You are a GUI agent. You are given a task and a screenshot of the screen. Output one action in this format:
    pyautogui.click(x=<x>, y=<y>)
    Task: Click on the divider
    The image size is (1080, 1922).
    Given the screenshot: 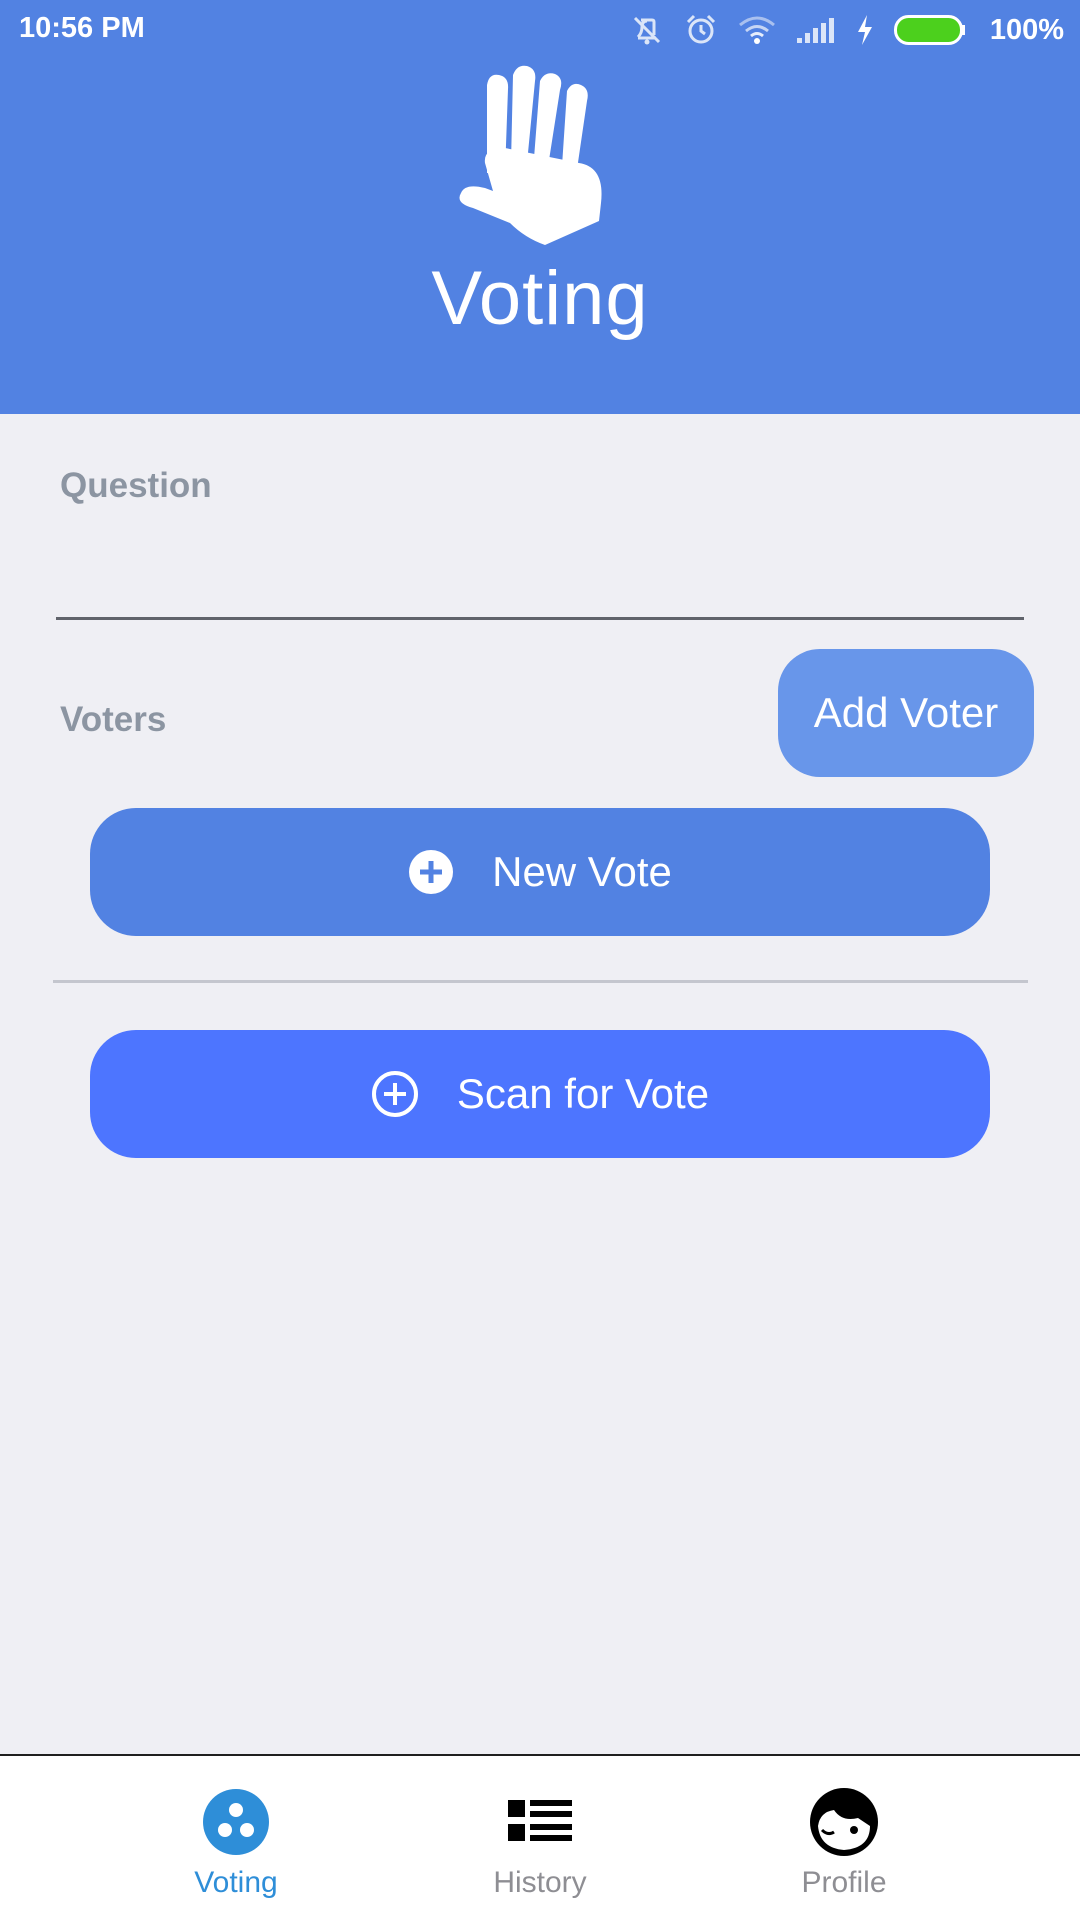 What is the action you would take?
    pyautogui.click(x=540, y=981)
    